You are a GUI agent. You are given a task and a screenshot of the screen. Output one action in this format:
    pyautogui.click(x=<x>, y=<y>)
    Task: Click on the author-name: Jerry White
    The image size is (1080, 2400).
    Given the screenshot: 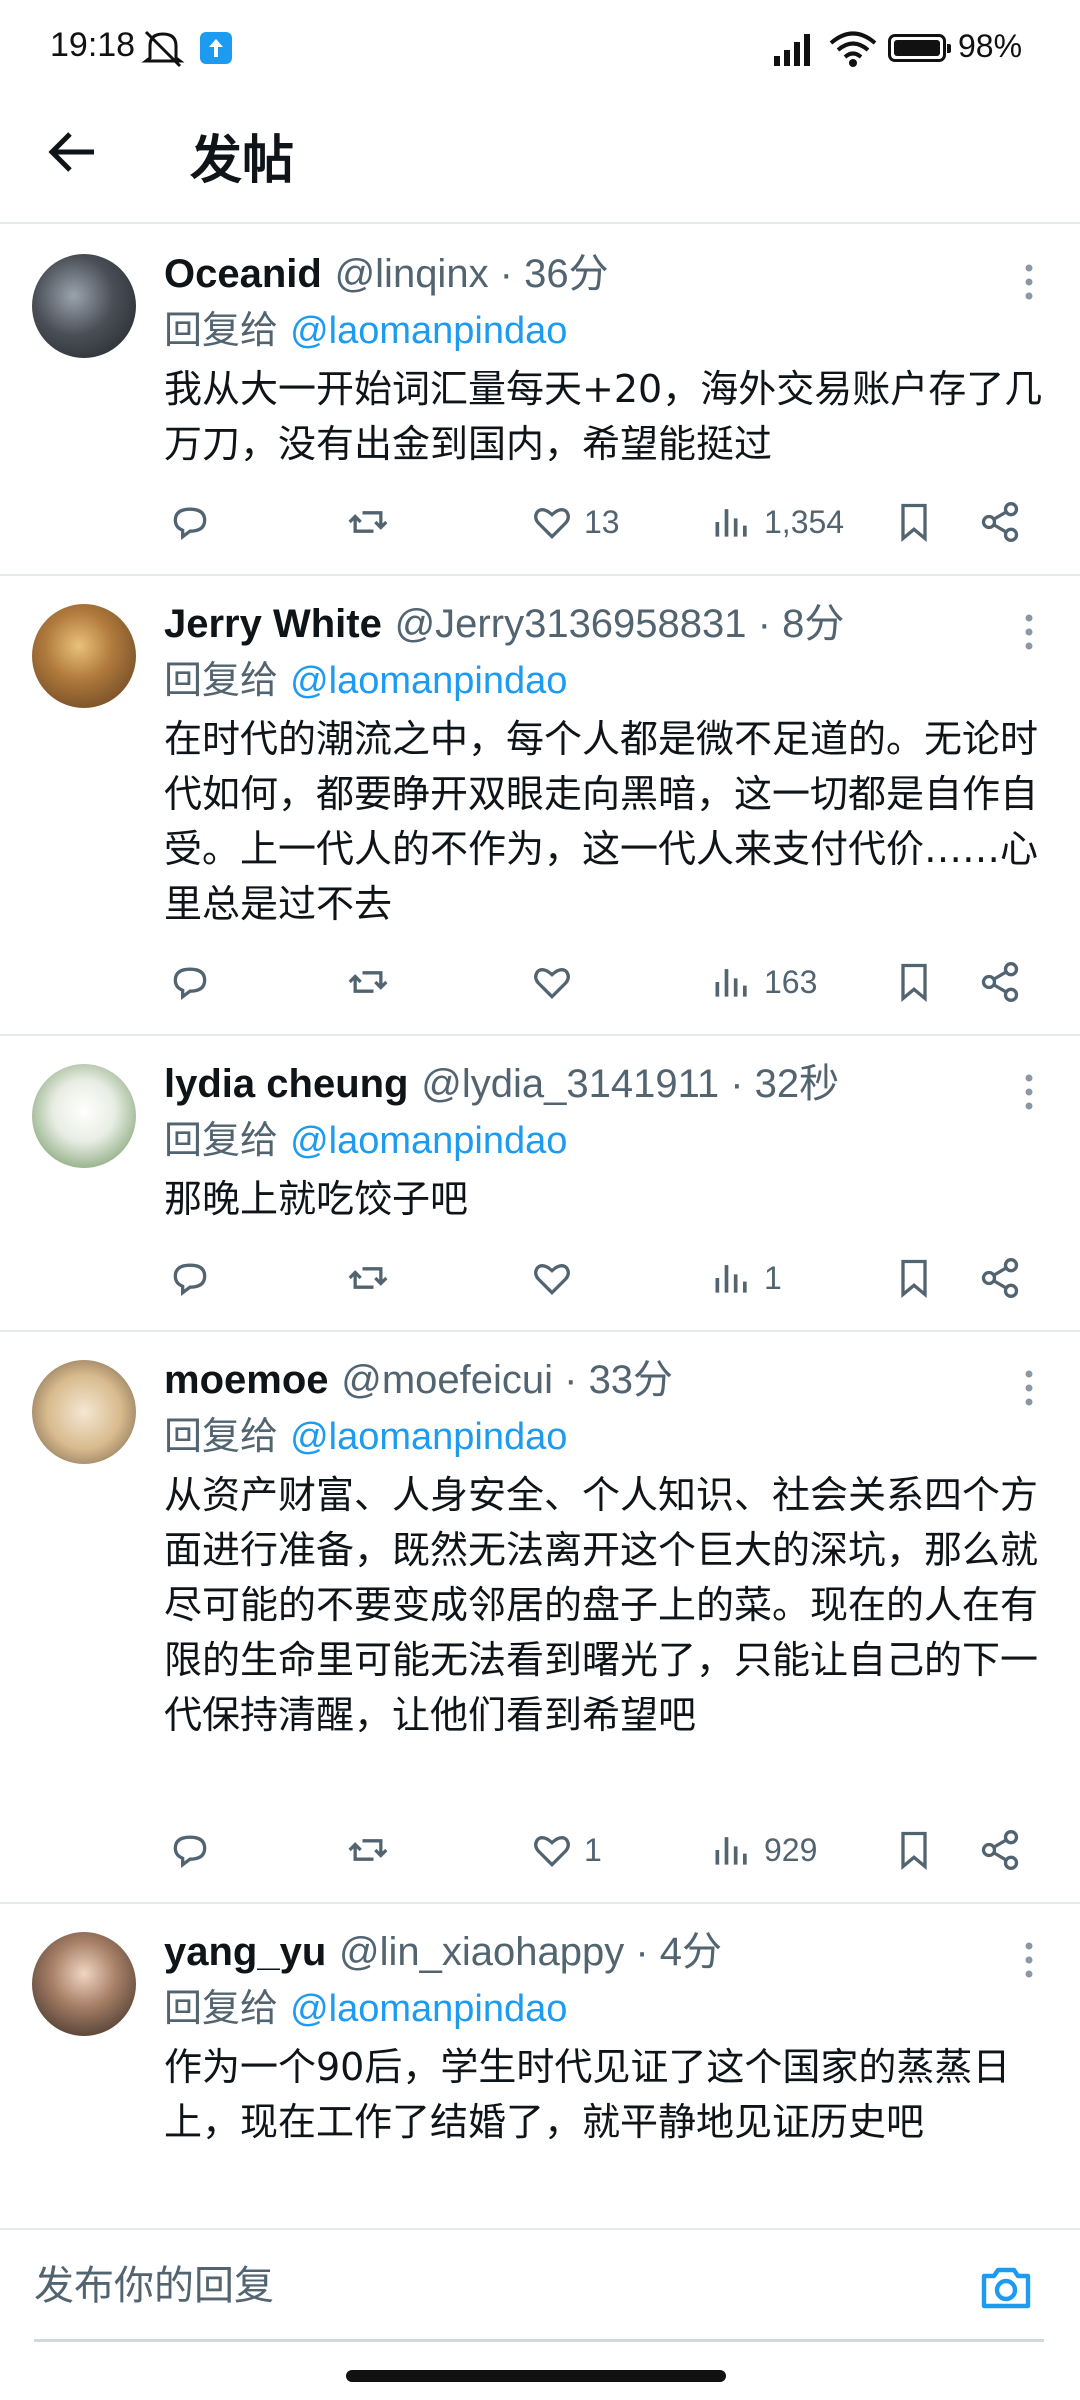 What is the action you would take?
    pyautogui.click(x=273, y=624)
    